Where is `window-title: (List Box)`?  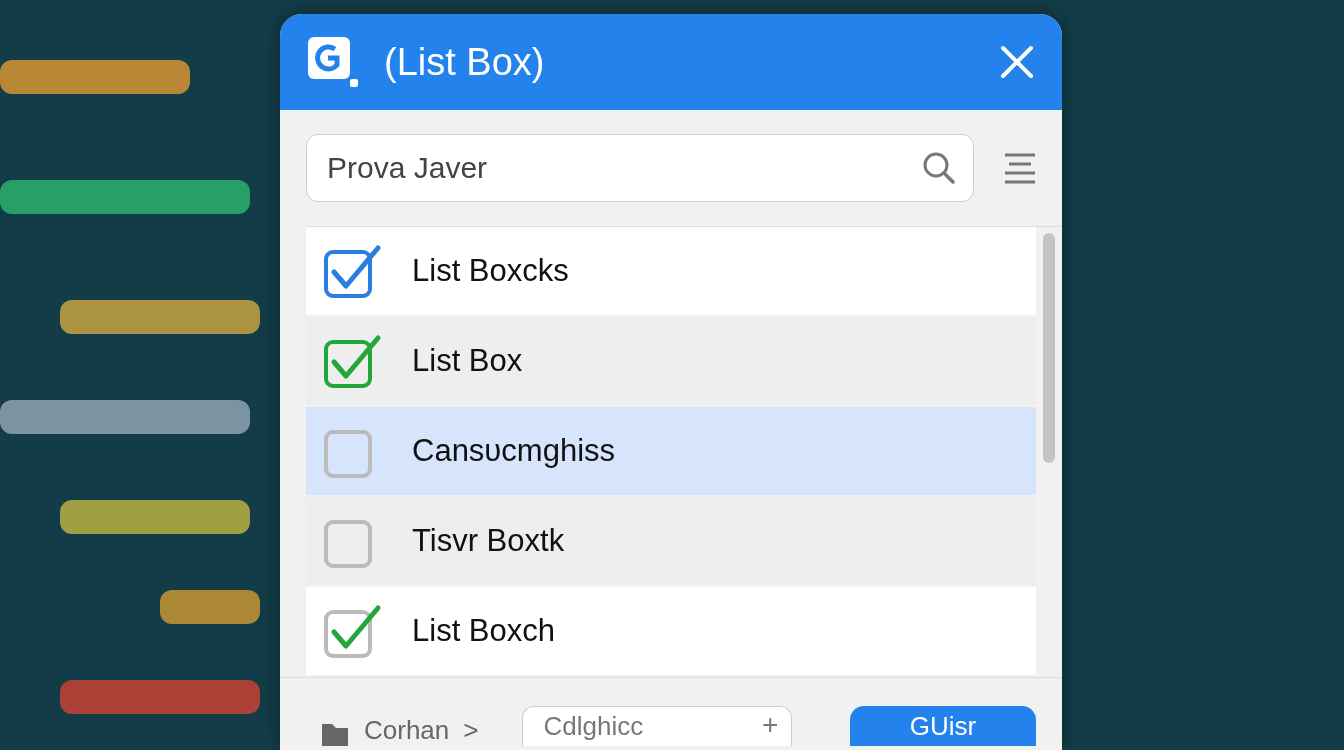 window-title: (List Box) is located at coordinates (465, 62).